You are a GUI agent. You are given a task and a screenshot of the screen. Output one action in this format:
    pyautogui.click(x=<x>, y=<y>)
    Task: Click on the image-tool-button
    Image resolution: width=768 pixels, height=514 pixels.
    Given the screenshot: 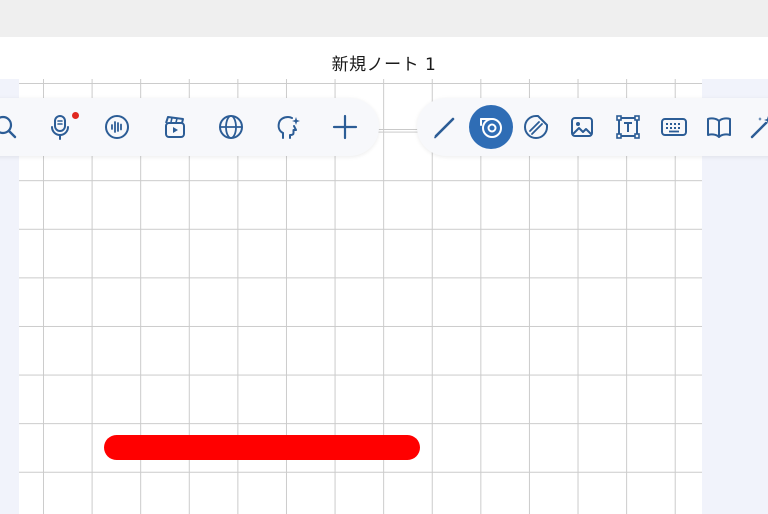 What is the action you would take?
    pyautogui.click(x=582, y=127)
    